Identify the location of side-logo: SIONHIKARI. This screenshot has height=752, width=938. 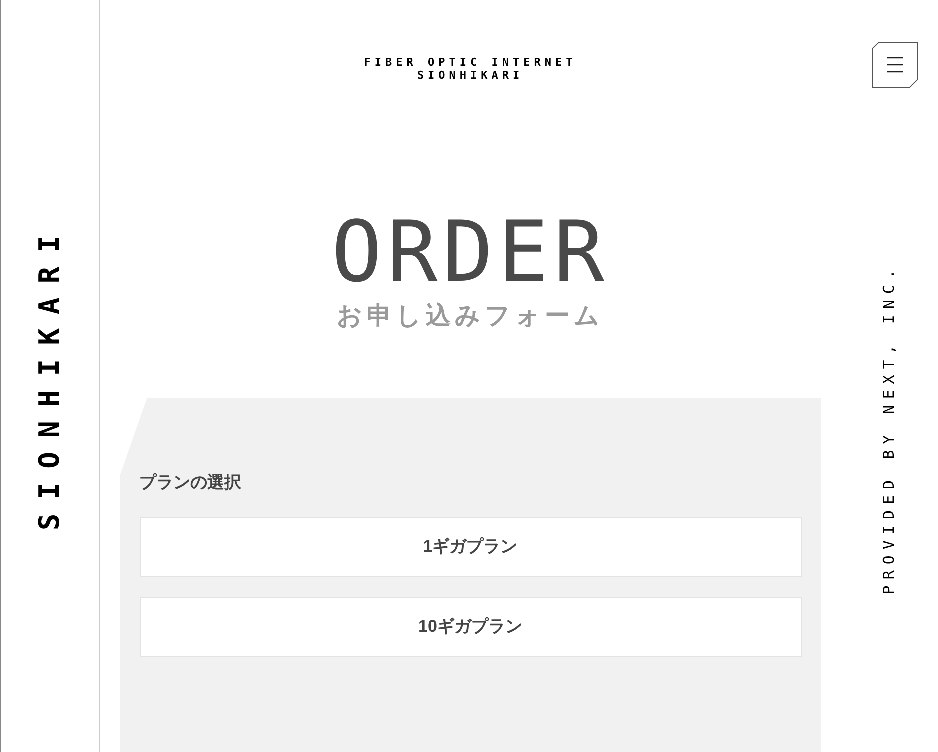
(50, 376).